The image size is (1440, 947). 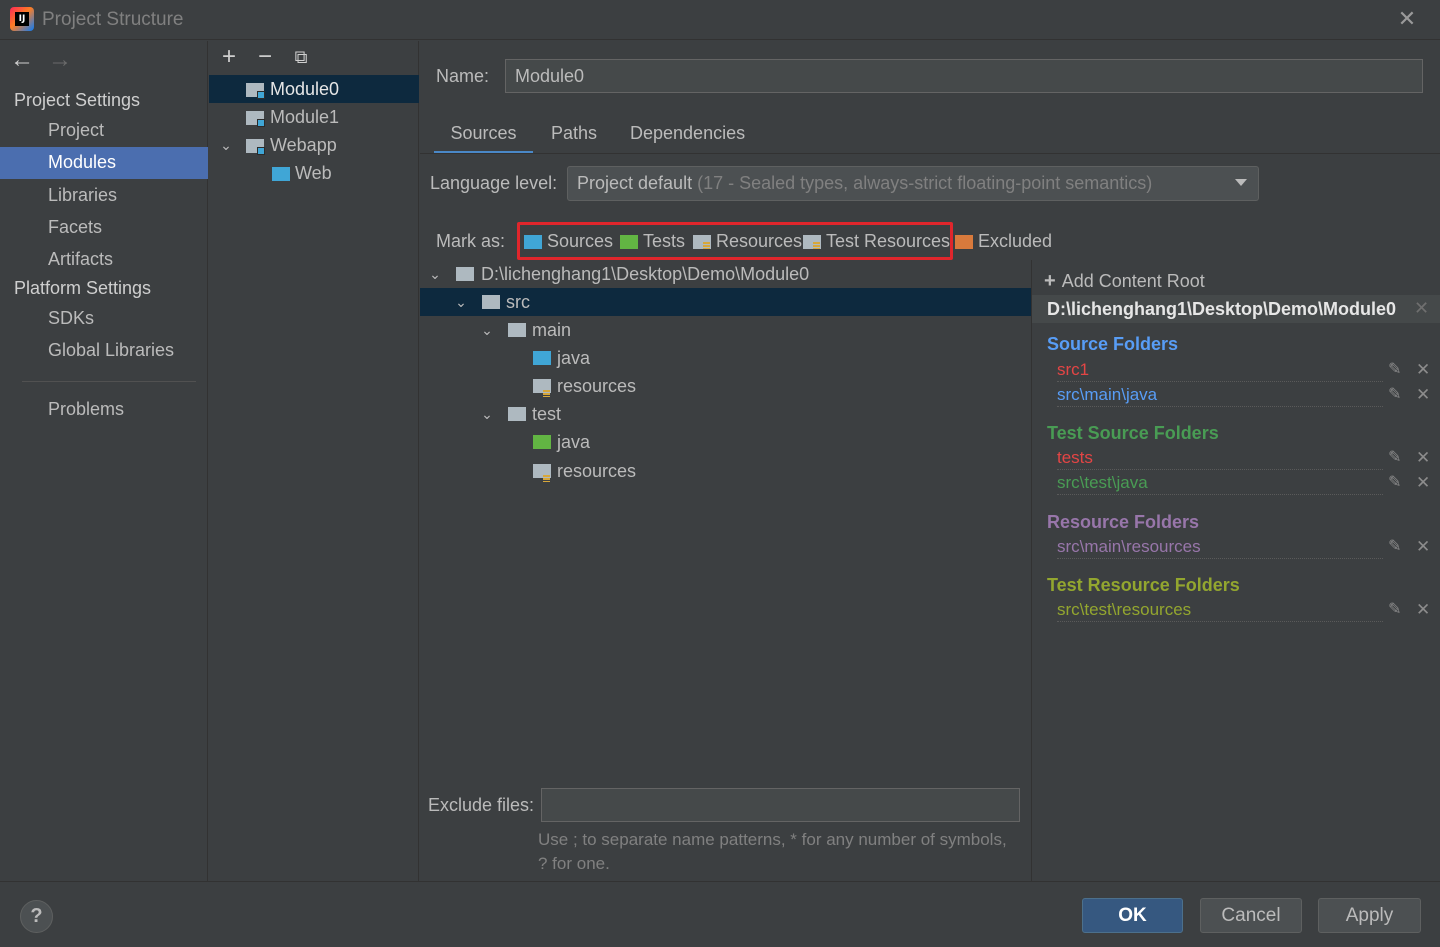 I want to click on nav-item-problems: Problems, so click(x=104, y=410).